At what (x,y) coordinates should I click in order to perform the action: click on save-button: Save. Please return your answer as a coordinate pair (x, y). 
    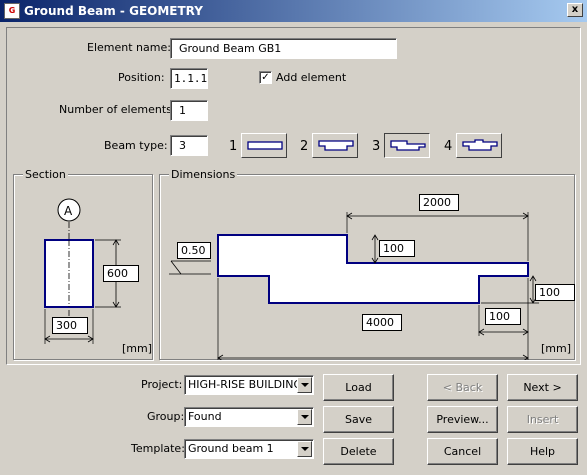
    Looking at the image, I should click on (358, 419).